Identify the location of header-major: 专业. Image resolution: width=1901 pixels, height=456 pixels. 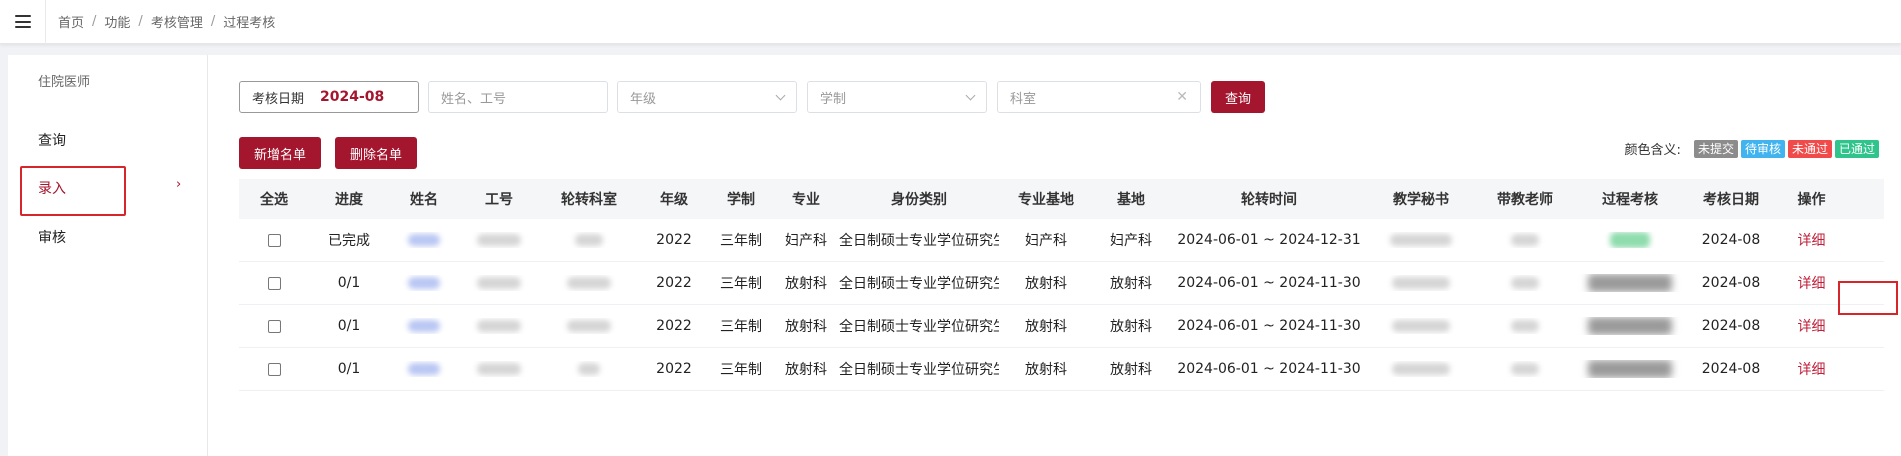
(806, 200).